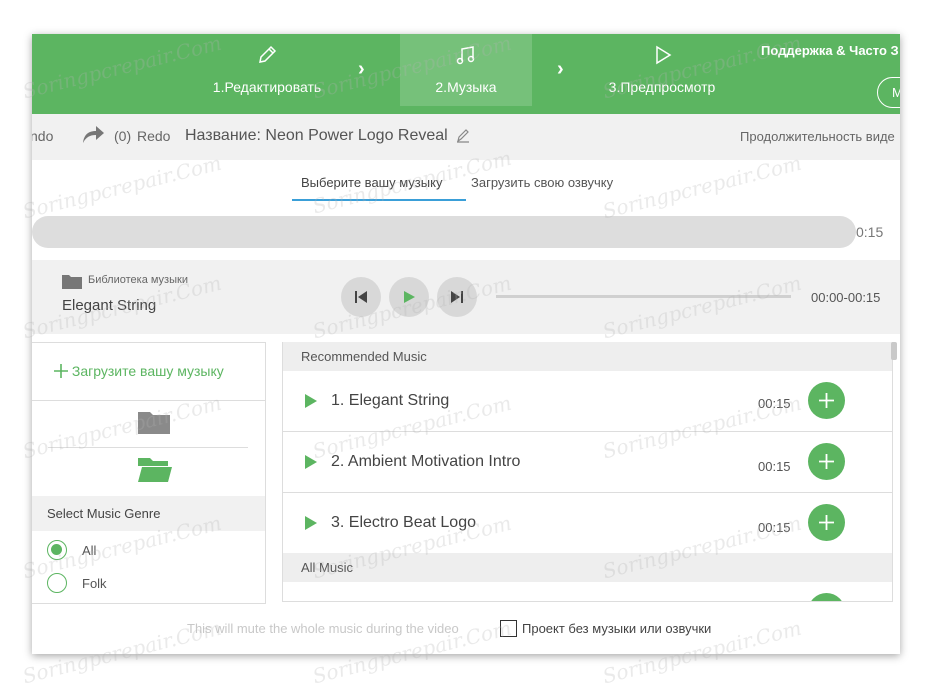  Describe the element at coordinates (155, 472) in the screenshot. I see `folder-open-icon` at that location.